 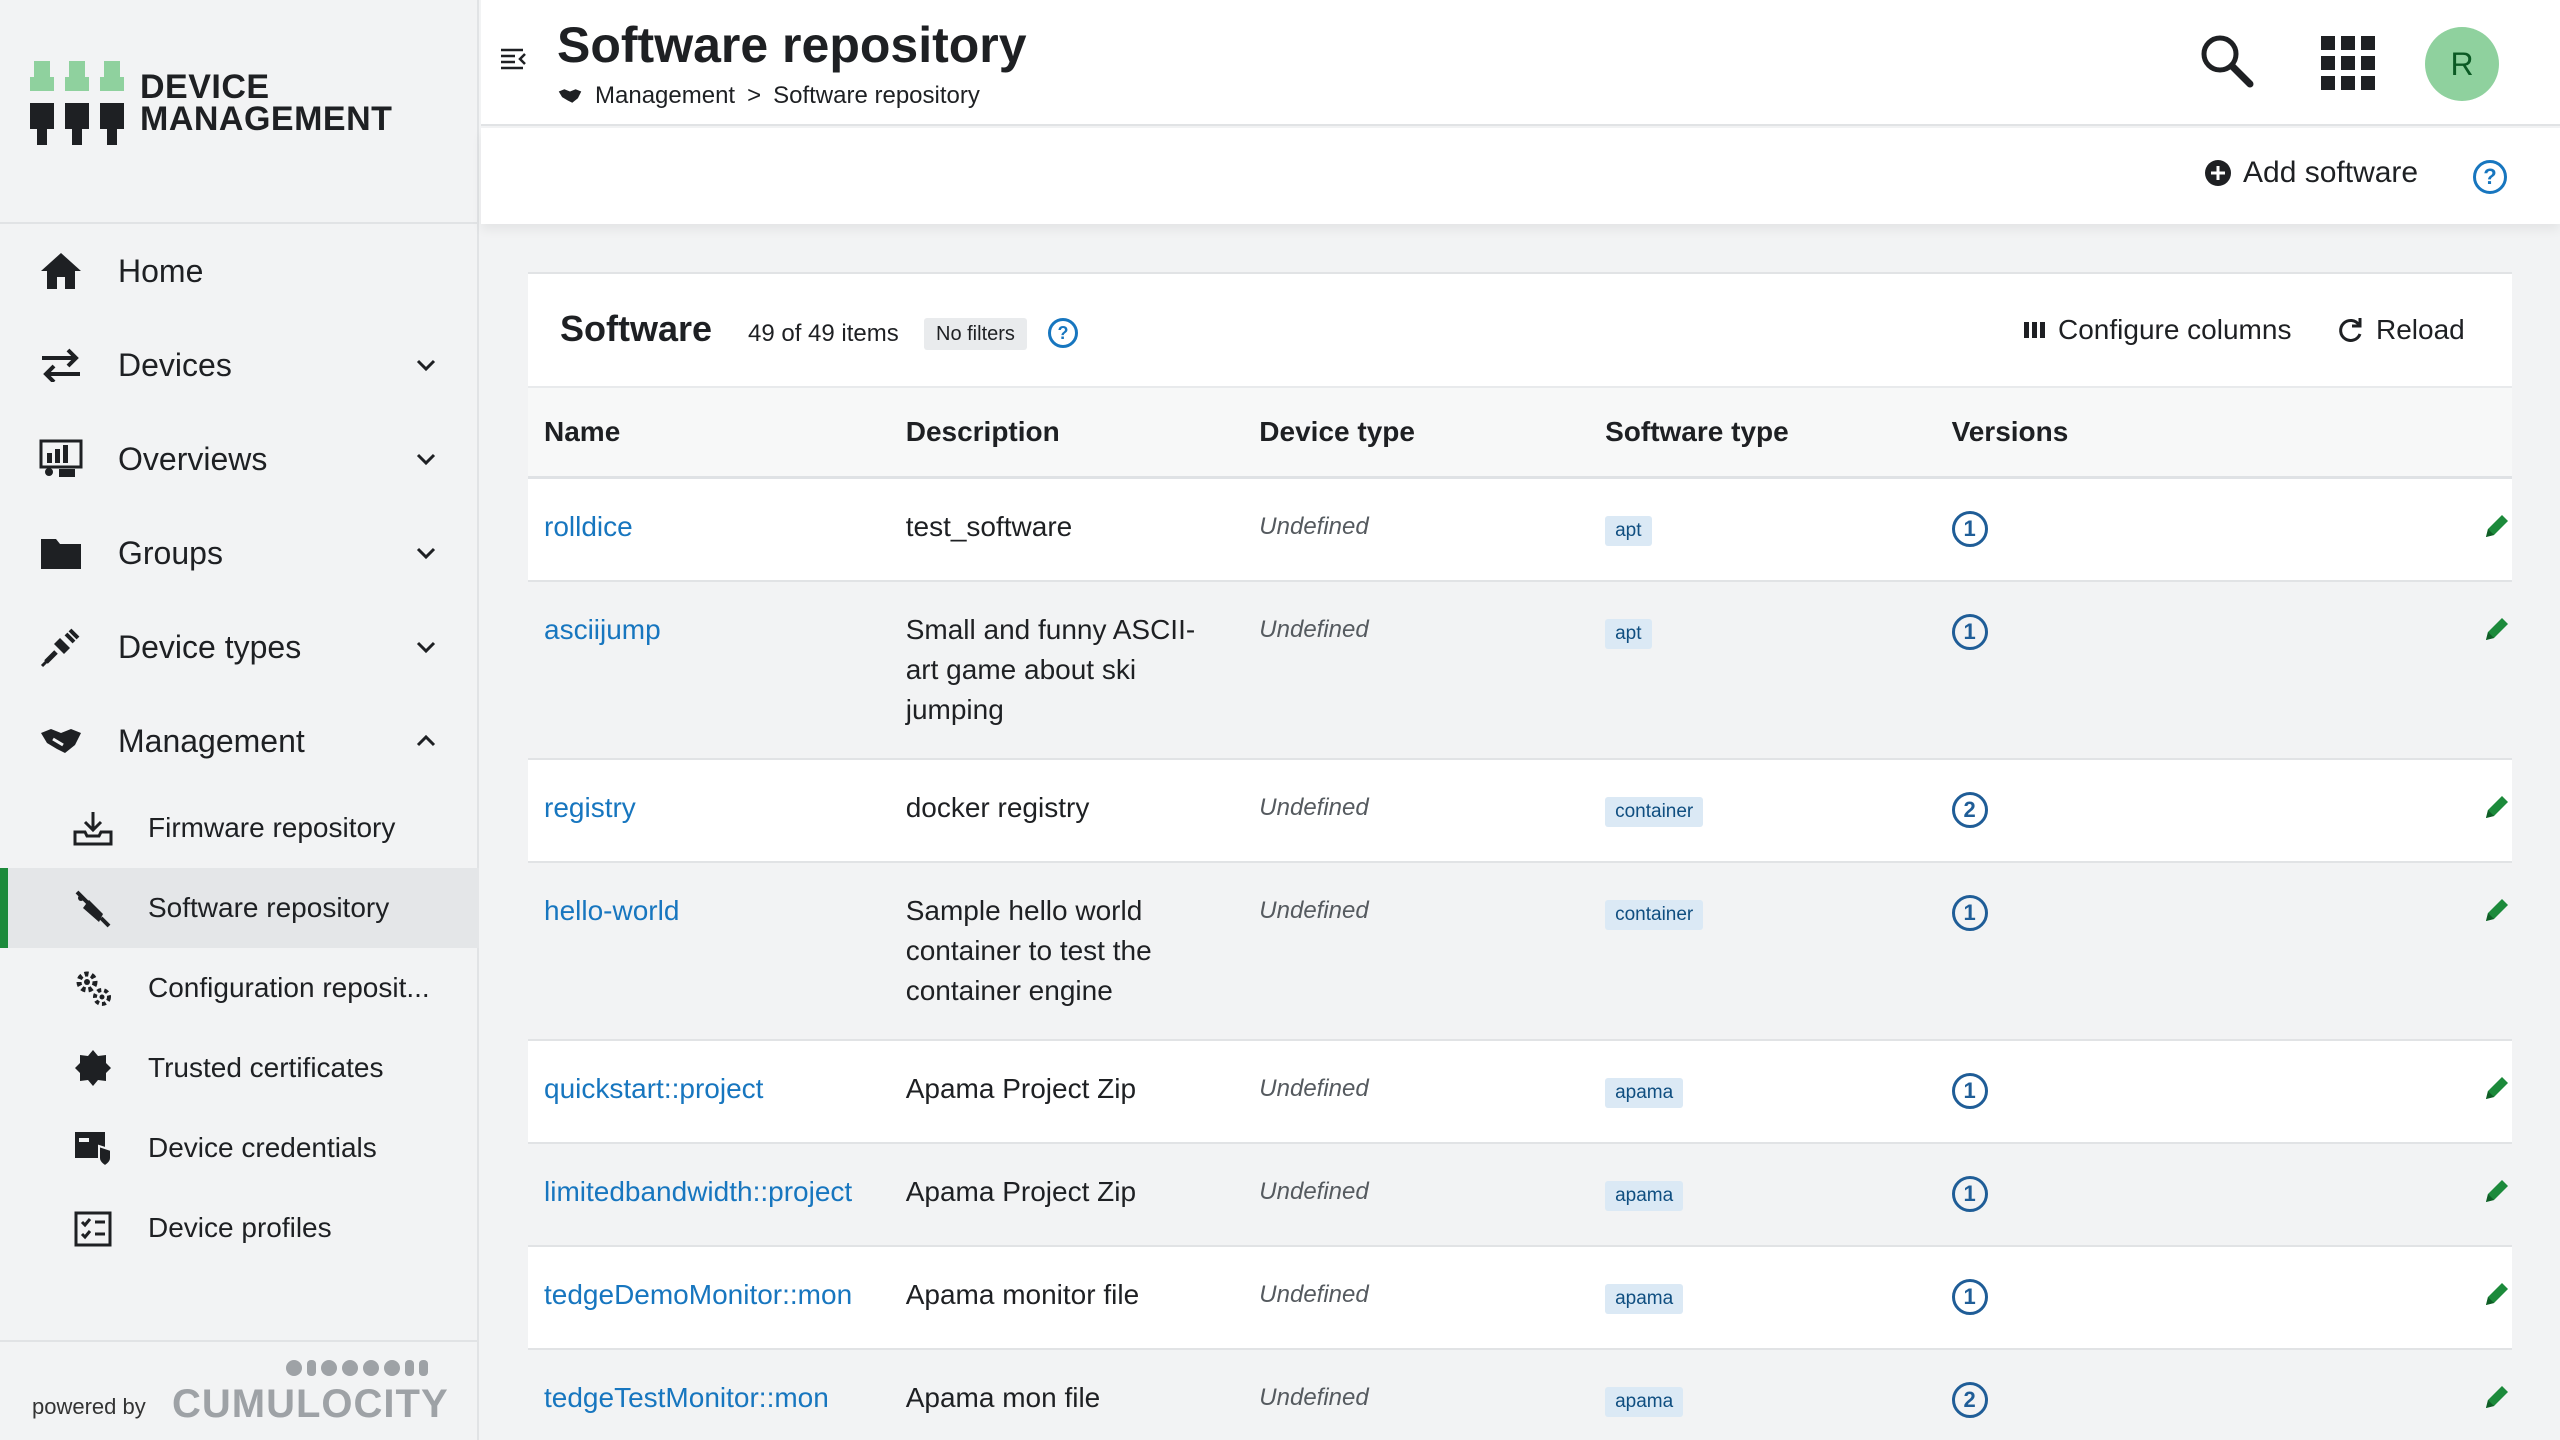 What do you see at coordinates (2462, 64) in the screenshot?
I see `user-avatar: R` at bounding box center [2462, 64].